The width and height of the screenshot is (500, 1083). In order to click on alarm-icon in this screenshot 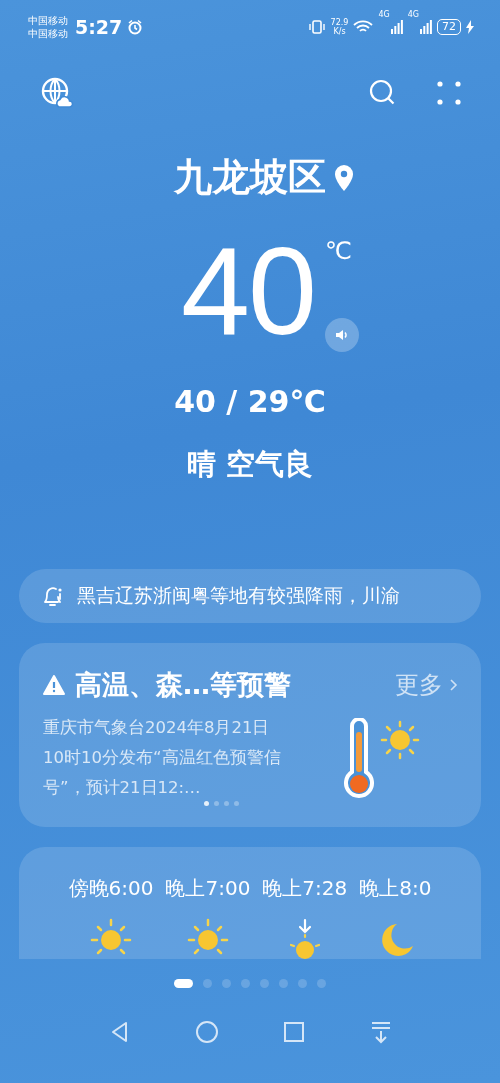, I will do `click(135, 27)`.